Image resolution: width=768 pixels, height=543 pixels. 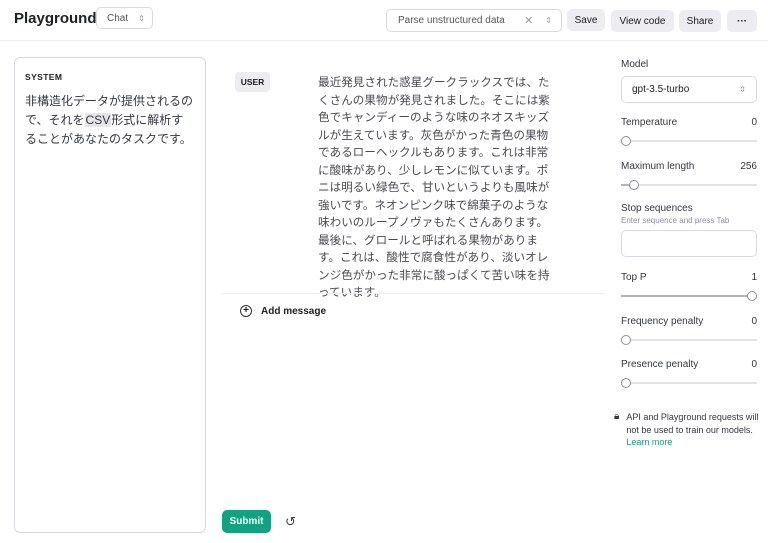 I want to click on presence-penalty-row: Presence penalty 0, so click(x=689, y=364).